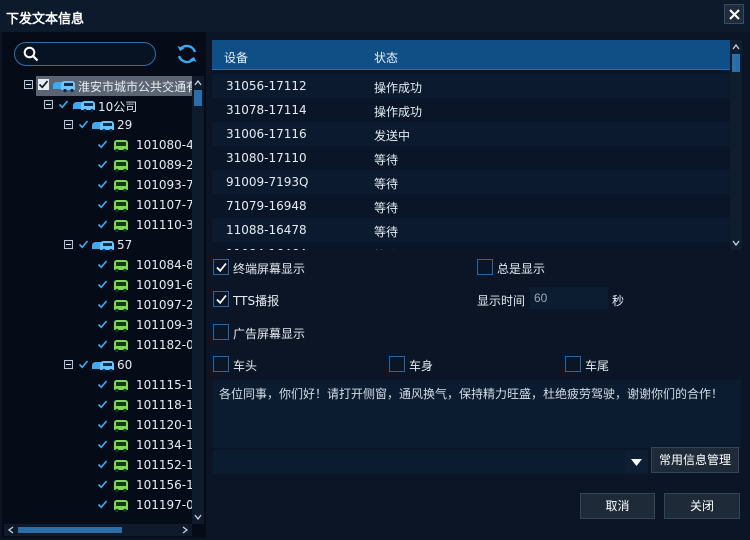 Image resolution: width=750 pixels, height=540 pixels. Describe the element at coordinates (471, 134) in the screenshot. I see `table-row: 31006-17116 发送中` at that location.